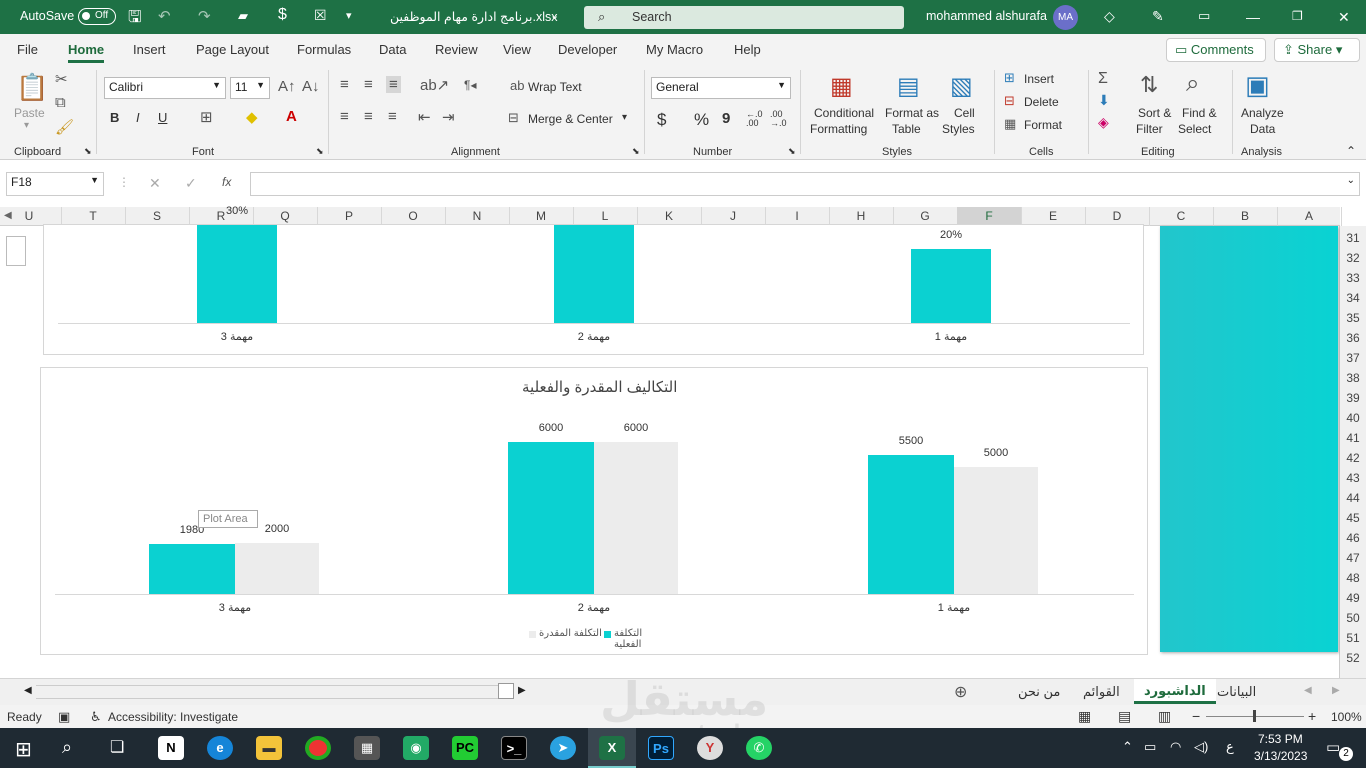  What do you see at coordinates (448, 117) in the screenshot?
I see `increase-indent-icon: ⇥` at bounding box center [448, 117].